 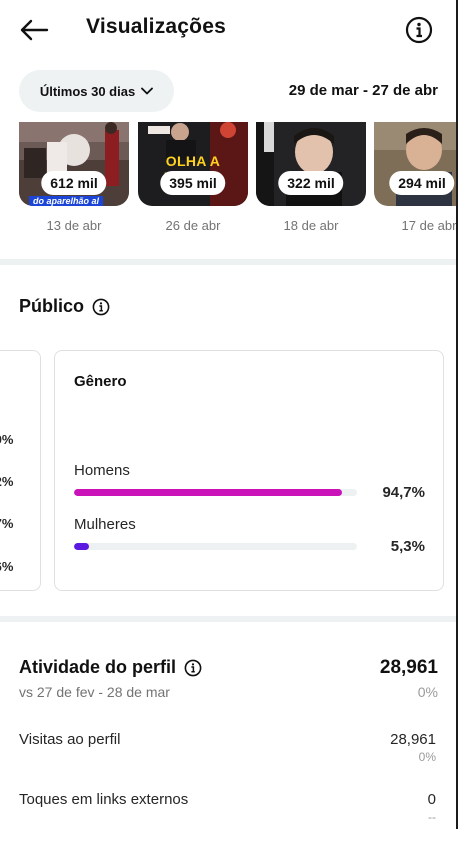 I want to click on audience-percentage: ,7%, so click(x=7, y=523).